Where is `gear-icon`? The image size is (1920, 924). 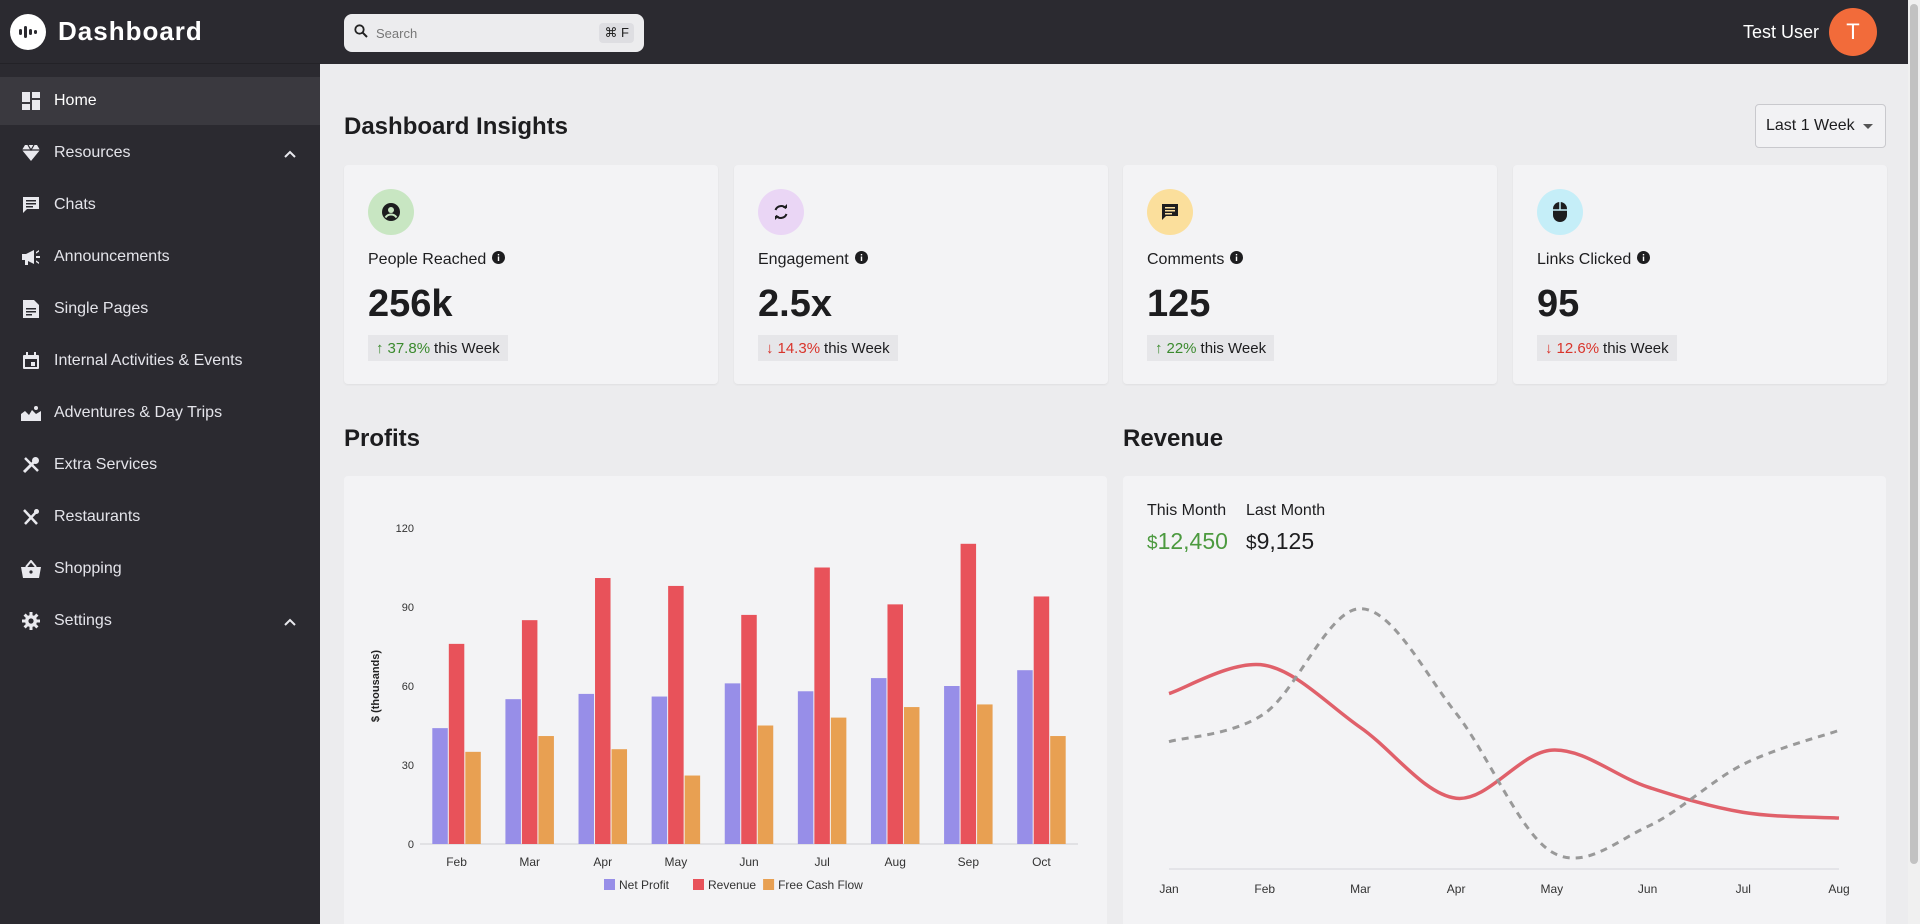
gear-icon is located at coordinates (31, 621).